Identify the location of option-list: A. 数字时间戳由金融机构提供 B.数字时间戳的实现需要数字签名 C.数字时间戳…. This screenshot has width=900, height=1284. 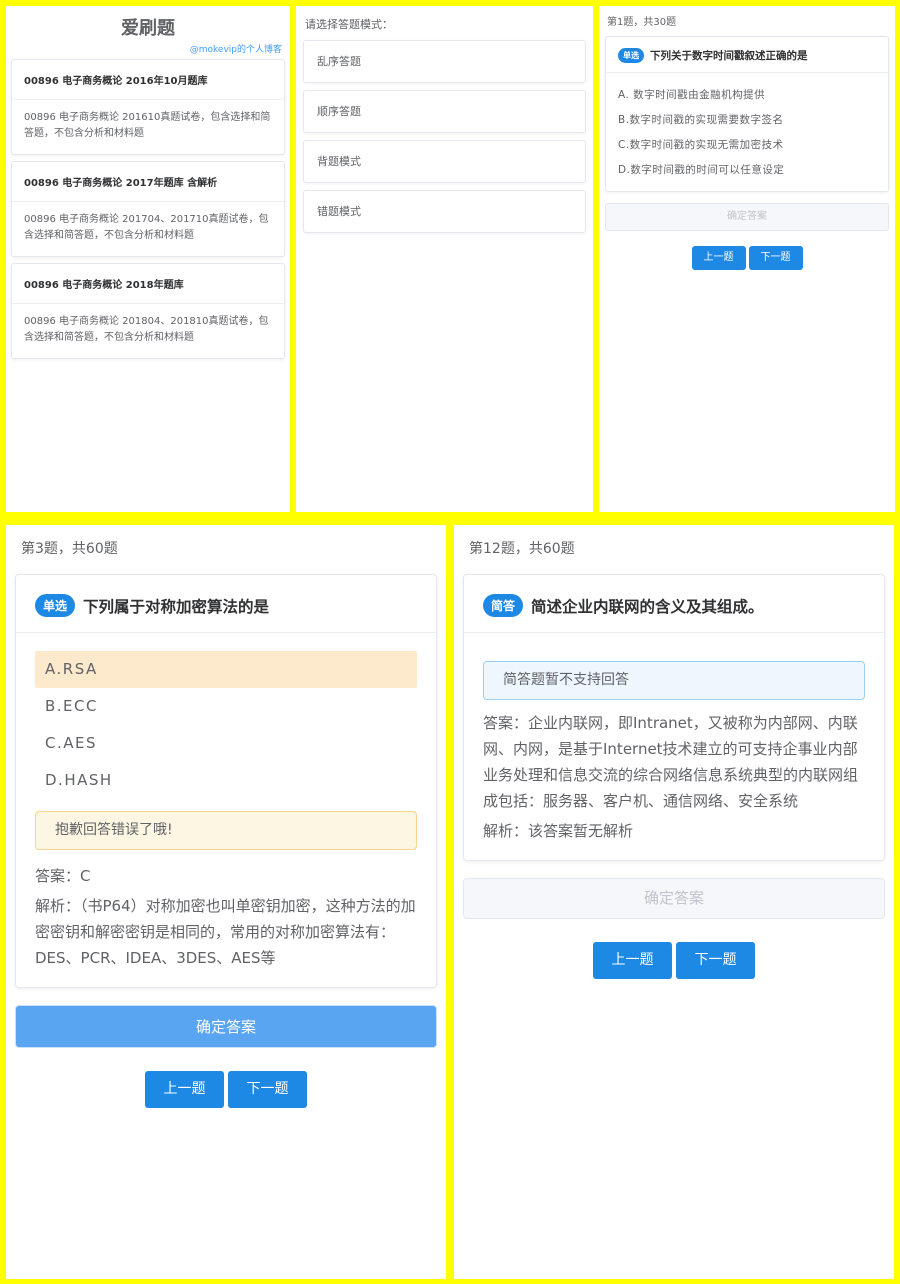
(747, 132).